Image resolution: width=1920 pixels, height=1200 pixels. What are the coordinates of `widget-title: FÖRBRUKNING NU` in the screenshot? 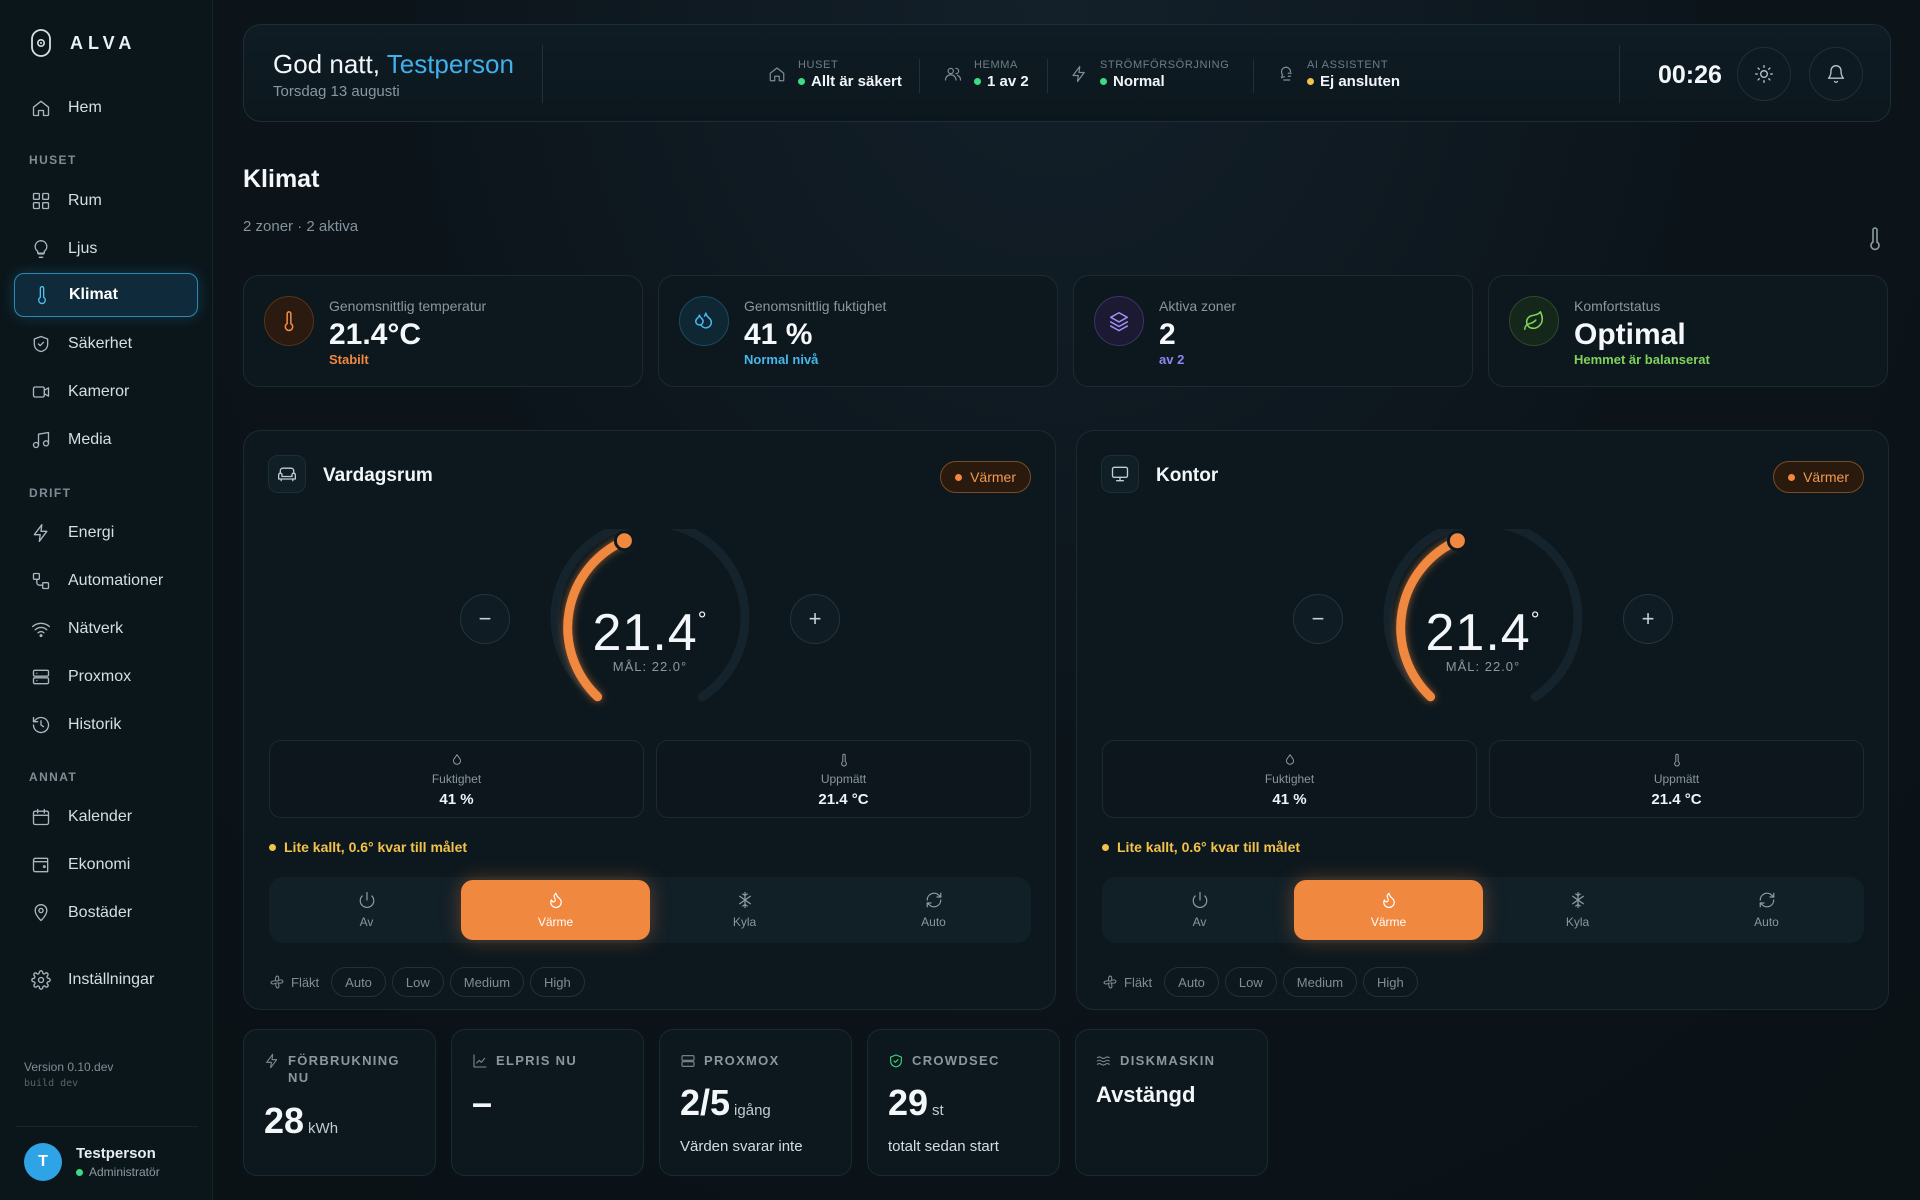 It's located at (344, 1069).